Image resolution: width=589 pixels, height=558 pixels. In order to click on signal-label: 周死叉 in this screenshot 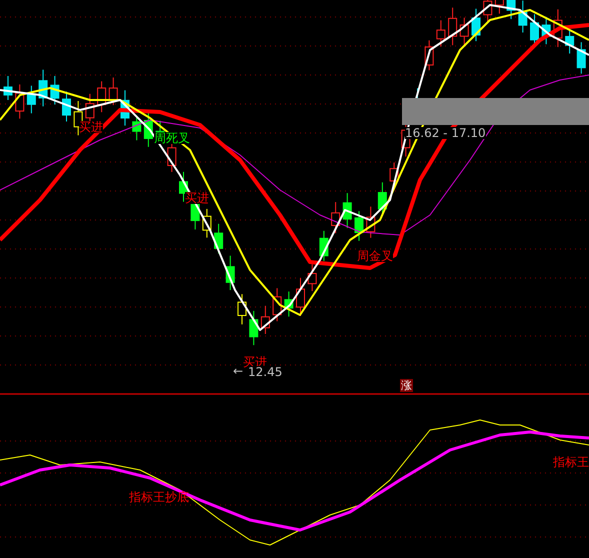, I will do `click(172, 138)`.